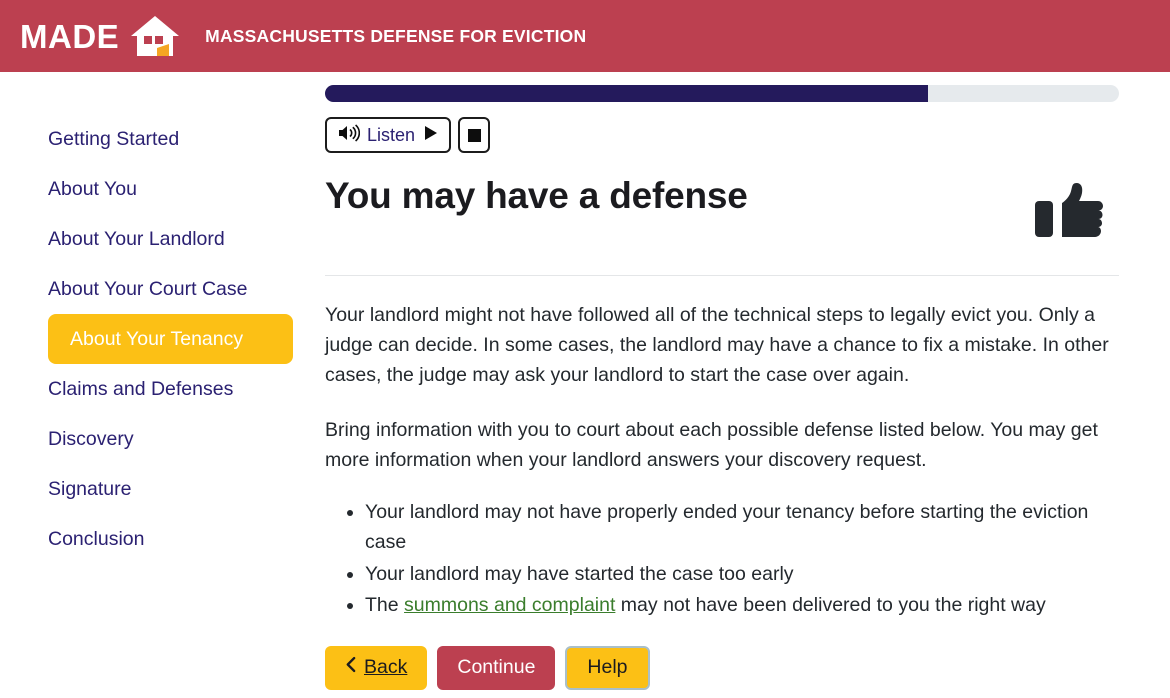  I want to click on back-button: Back, so click(376, 667).